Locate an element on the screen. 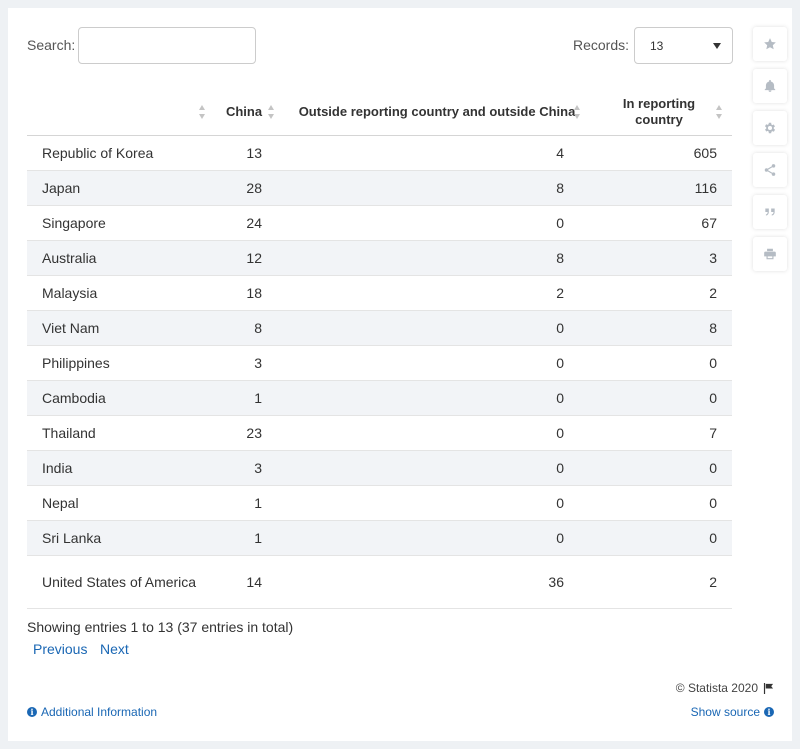 The image size is (800, 749). cell-outside: 2 is located at coordinates (560, 293).